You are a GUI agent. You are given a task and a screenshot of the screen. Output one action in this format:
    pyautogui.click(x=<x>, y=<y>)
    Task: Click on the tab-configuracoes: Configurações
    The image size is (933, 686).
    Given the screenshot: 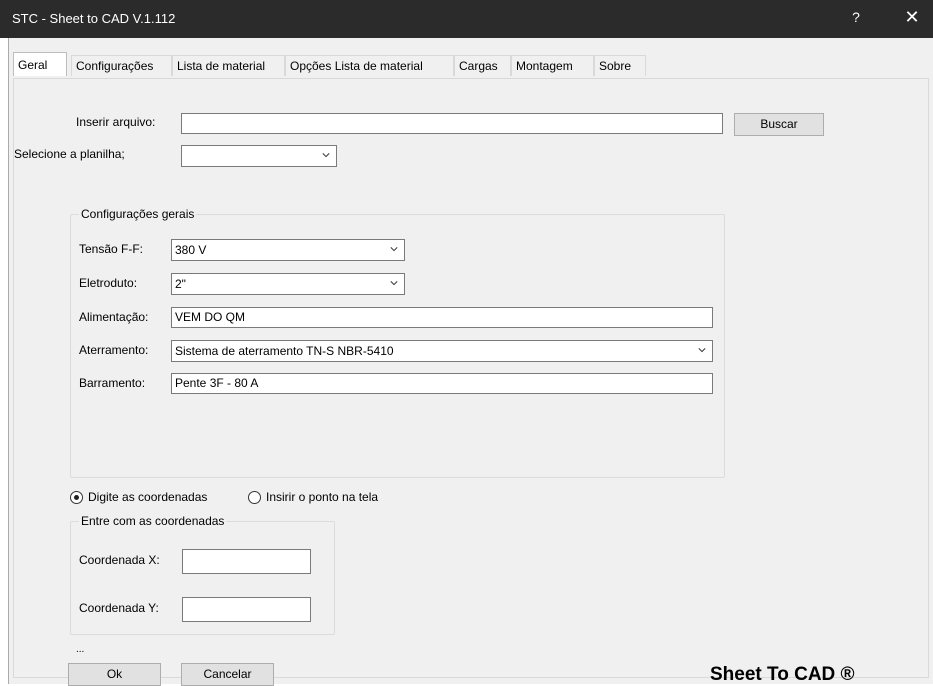 What is the action you would take?
    pyautogui.click(x=121, y=65)
    